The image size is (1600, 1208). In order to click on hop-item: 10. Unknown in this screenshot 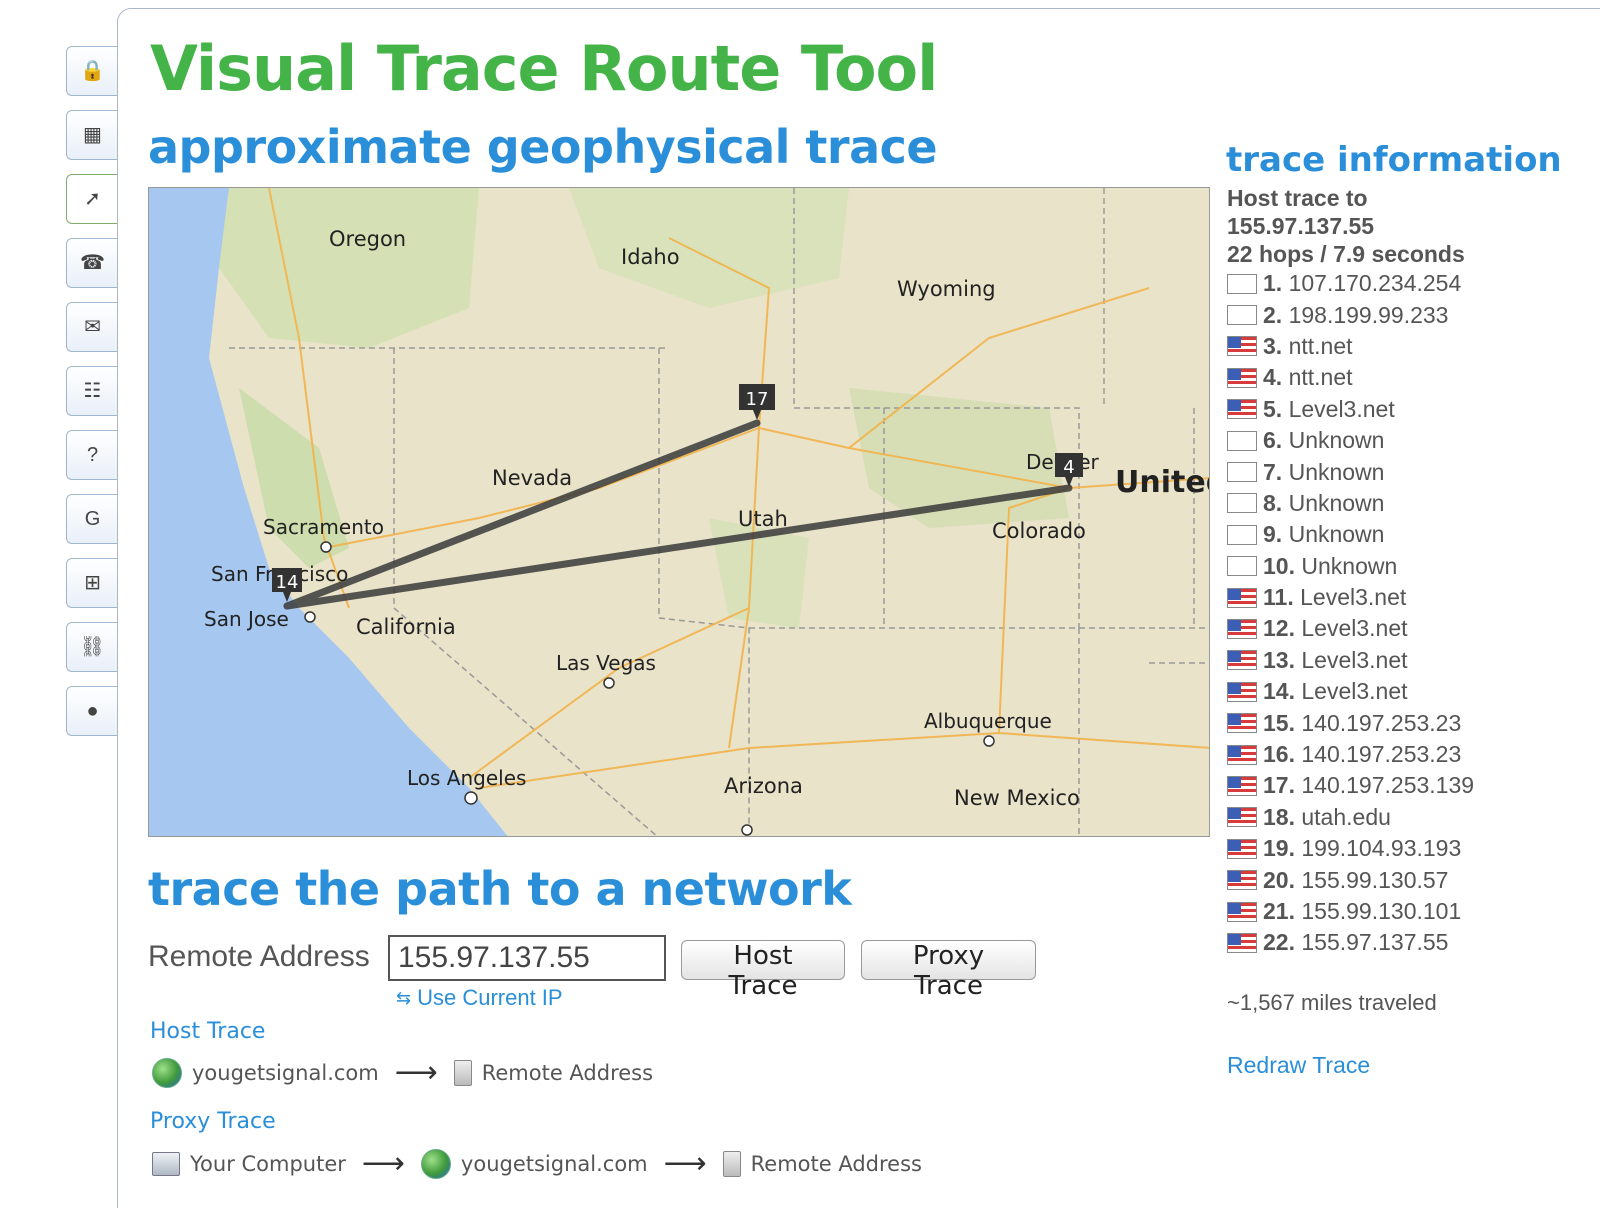, I will do `click(1350, 566)`.